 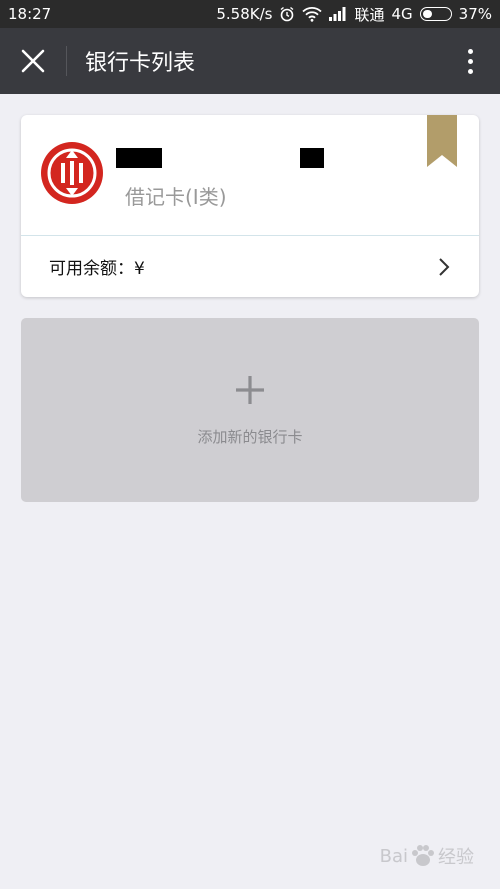 What do you see at coordinates (442, 141) in the screenshot?
I see `bookmark-icon` at bounding box center [442, 141].